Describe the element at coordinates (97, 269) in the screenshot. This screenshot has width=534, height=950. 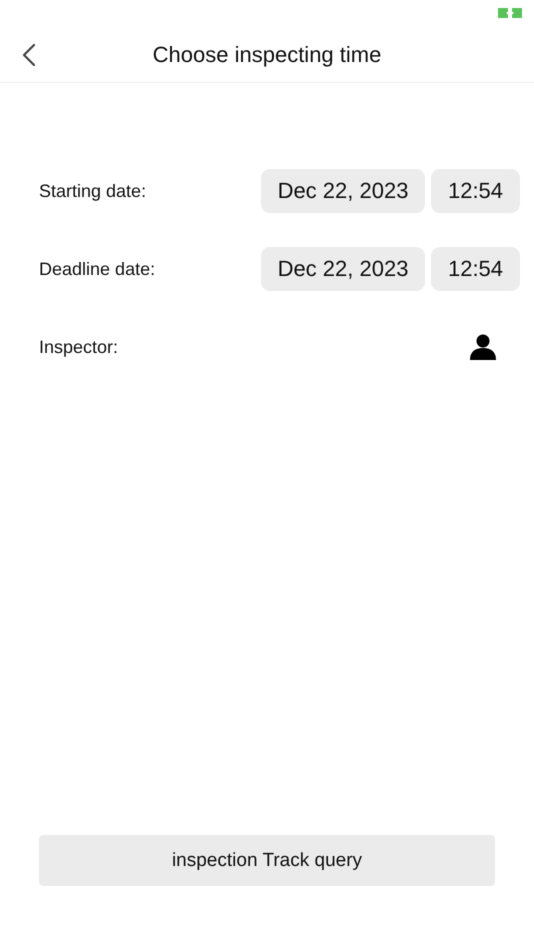
I see `field-label: Deadline date:` at that location.